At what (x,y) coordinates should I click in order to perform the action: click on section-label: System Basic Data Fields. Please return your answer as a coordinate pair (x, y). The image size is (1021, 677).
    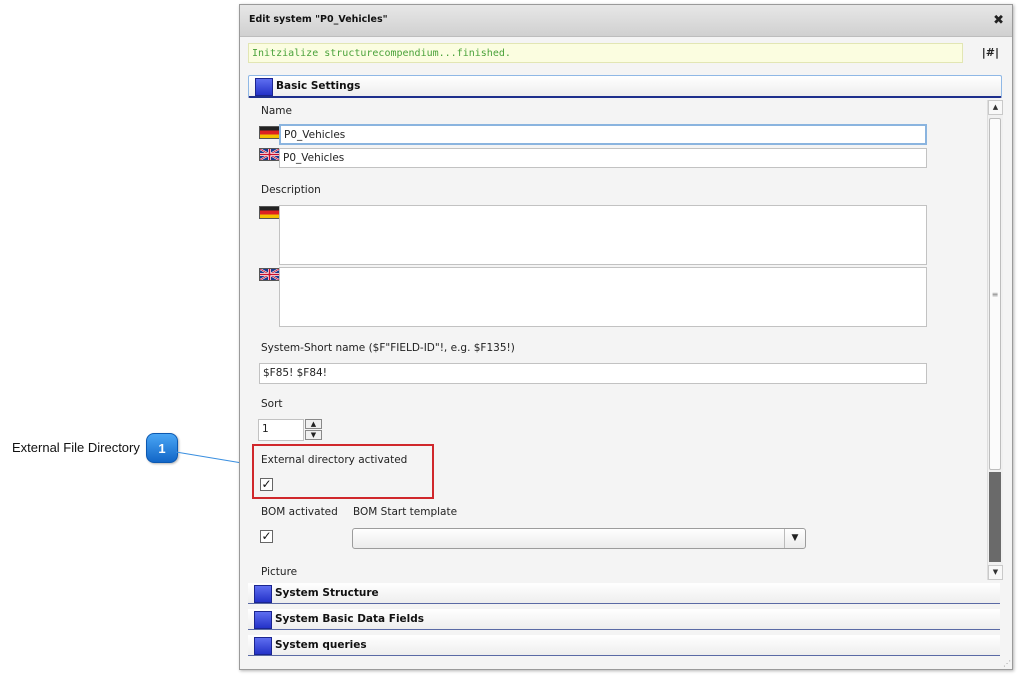
    Looking at the image, I should click on (350, 619).